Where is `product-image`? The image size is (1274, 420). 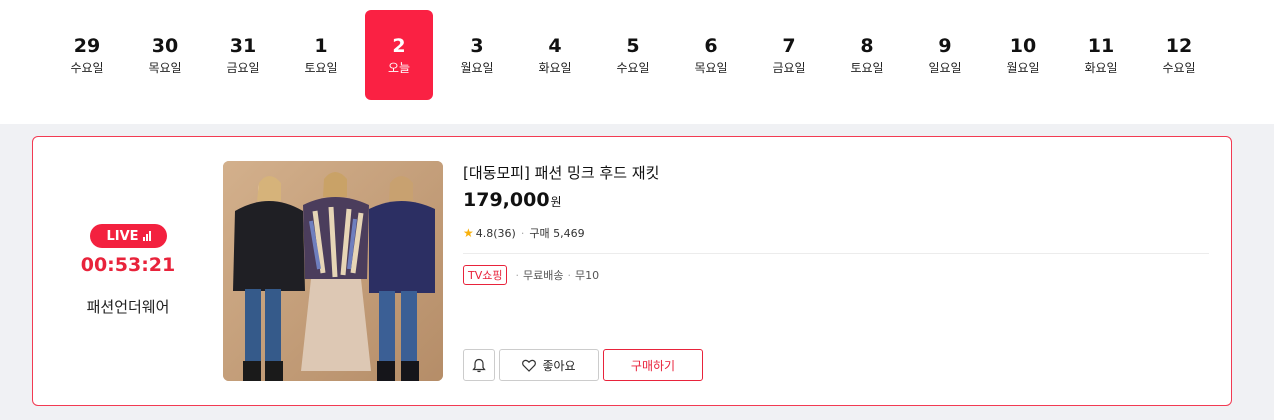
product-image is located at coordinates (333, 271).